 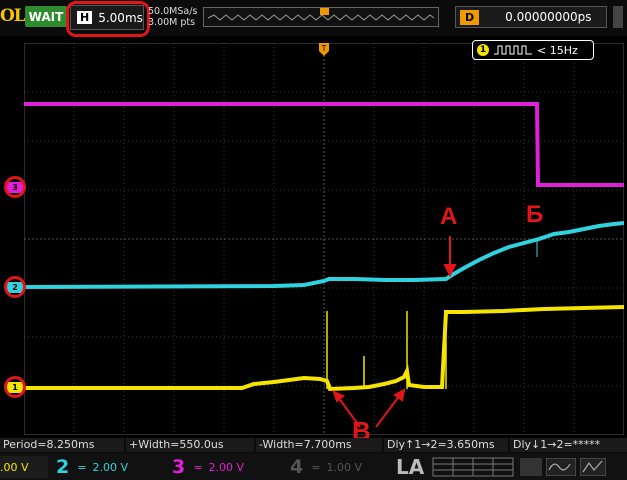 I want to click on measure-delay-rise: Dly↑1→2=3.650ms, so click(x=446, y=445).